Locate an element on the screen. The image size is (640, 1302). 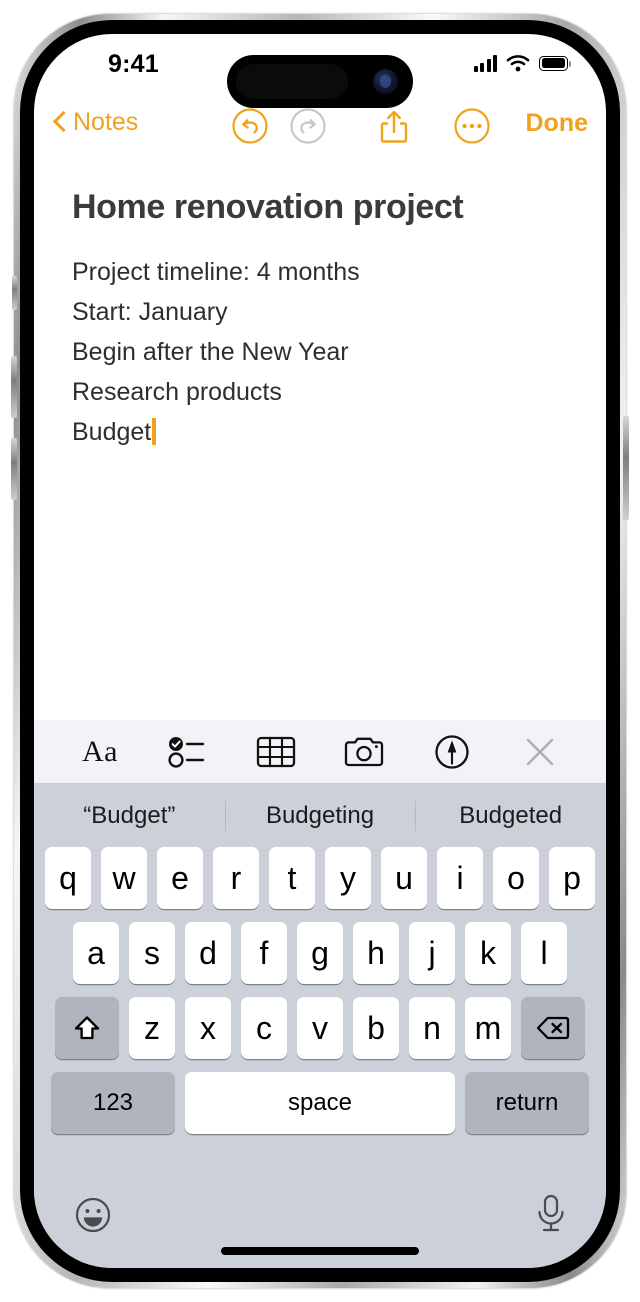
key-v: v is located at coordinates (320, 1028).